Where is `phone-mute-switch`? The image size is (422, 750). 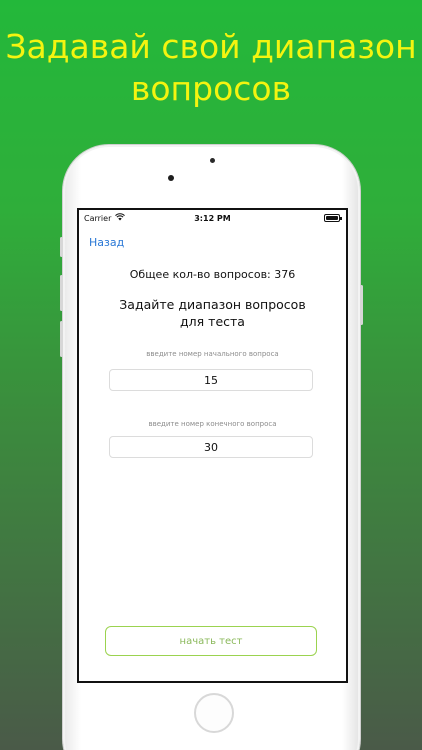 phone-mute-switch is located at coordinates (61, 247).